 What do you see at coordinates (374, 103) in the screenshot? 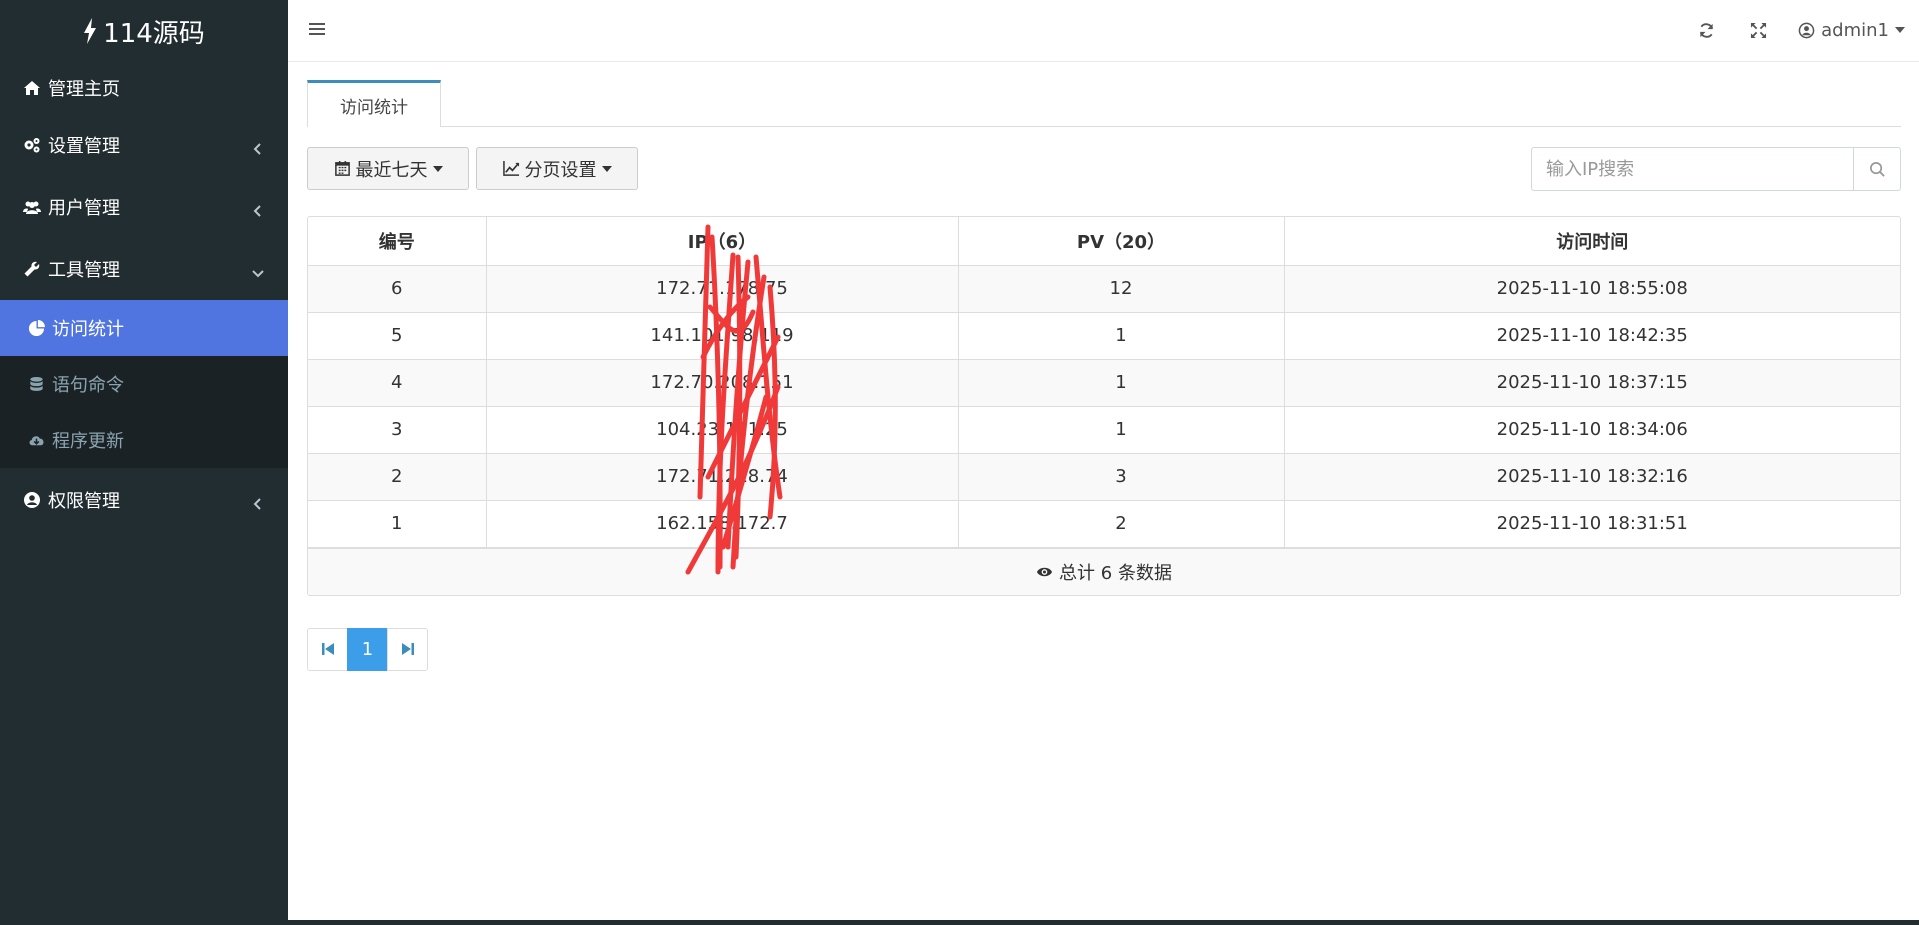
I see `tab-visit-stats: 访问统计` at bounding box center [374, 103].